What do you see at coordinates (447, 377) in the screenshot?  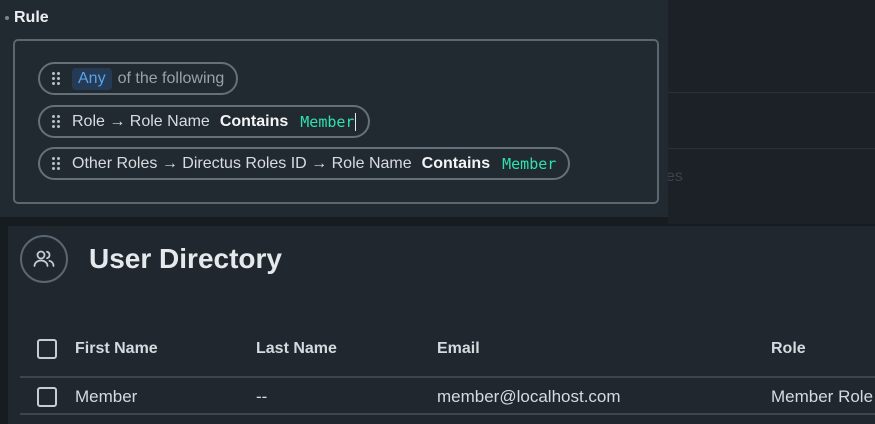 I see `table-header-divider` at bounding box center [447, 377].